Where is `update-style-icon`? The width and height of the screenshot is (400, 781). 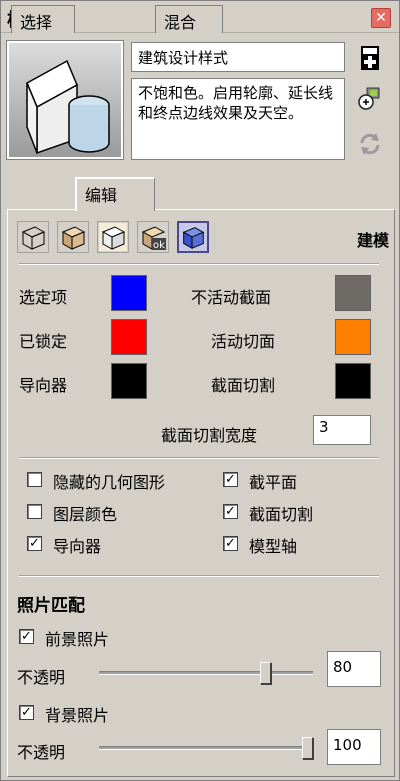 update-style-icon is located at coordinates (370, 98).